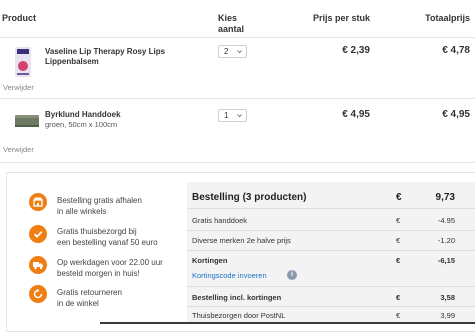  What do you see at coordinates (447, 297) in the screenshot?
I see `total-incl-discounts-value: 3,58` at bounding box center [447, 297].